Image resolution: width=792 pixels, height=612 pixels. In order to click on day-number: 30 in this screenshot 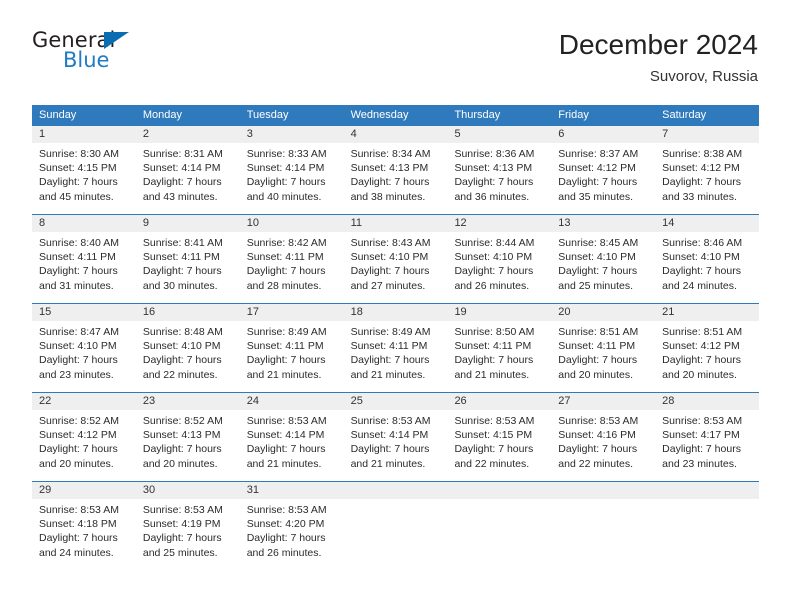, I will do `click(188, 490)`.